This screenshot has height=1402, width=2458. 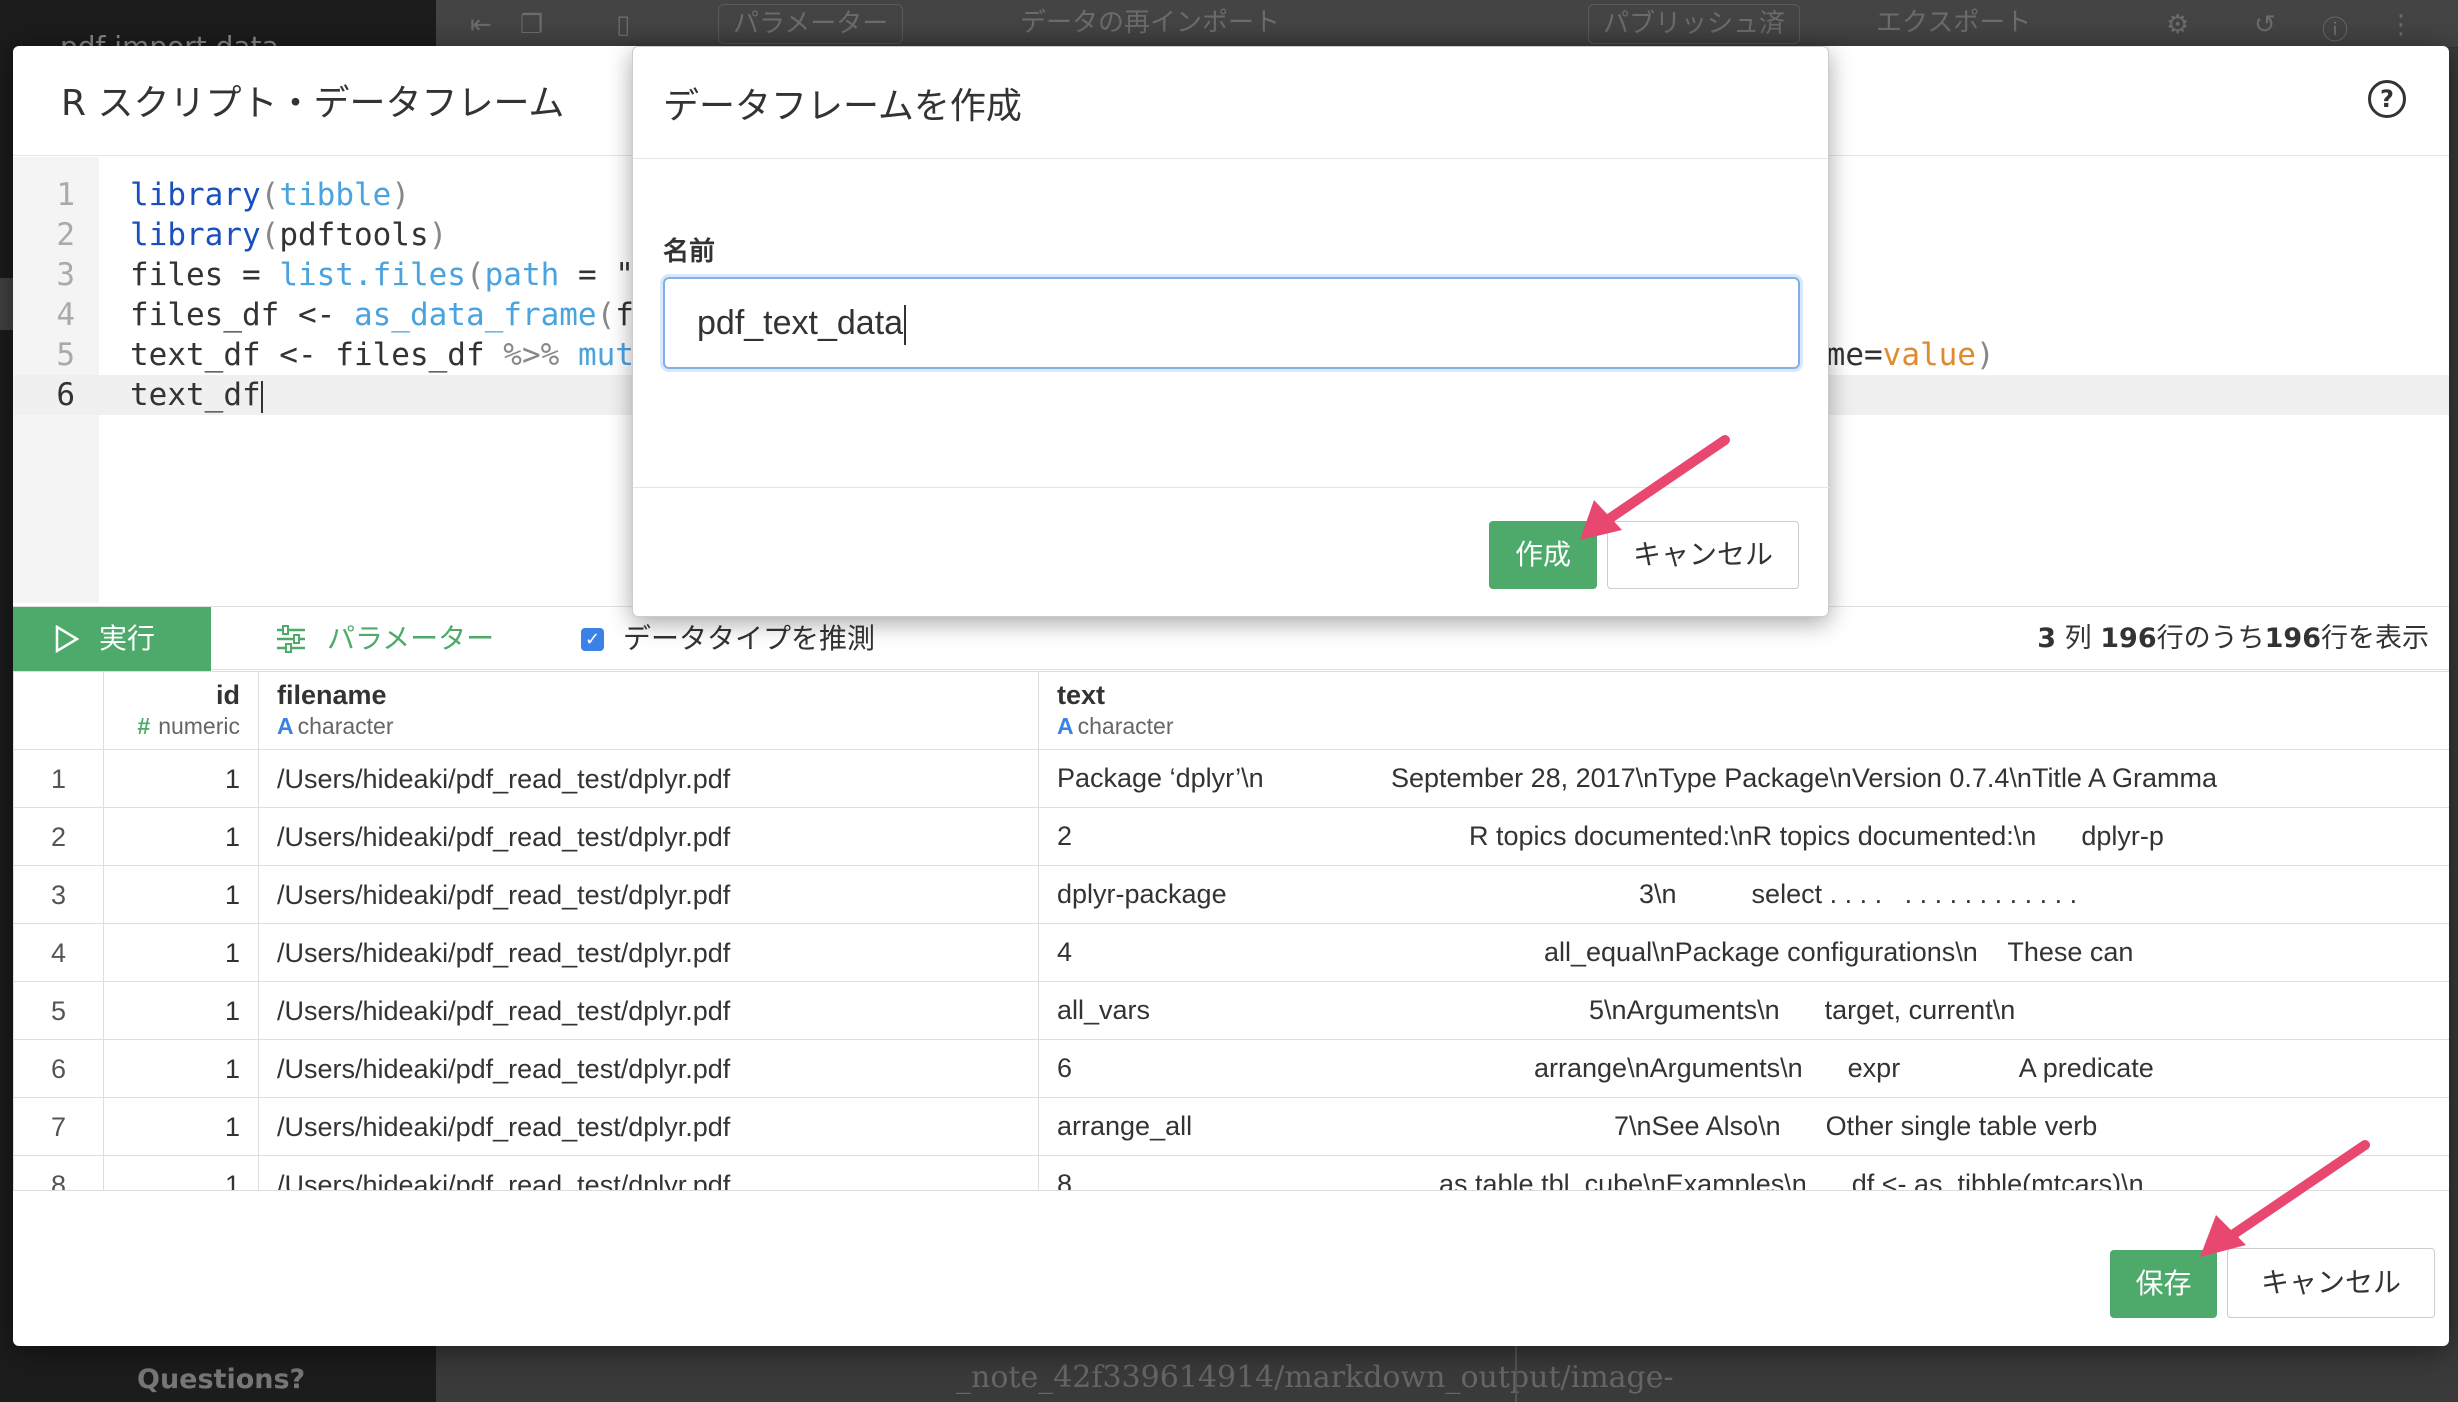 What do you see at coordinates (196, 395) in the screenshot?
I see `code-text: text_df` at bounding box center [196, 395].